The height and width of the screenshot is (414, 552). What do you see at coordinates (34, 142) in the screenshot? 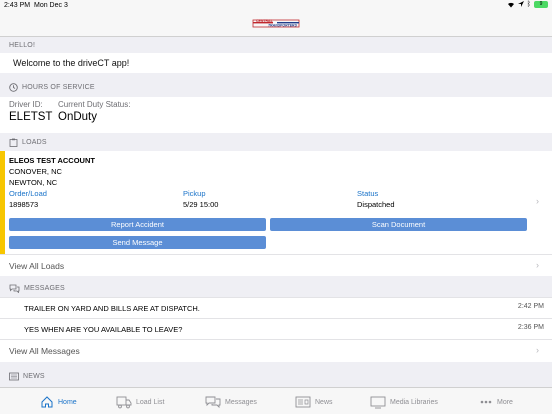
I see `loads-title: LOADS` at bounding box center [34, 142].